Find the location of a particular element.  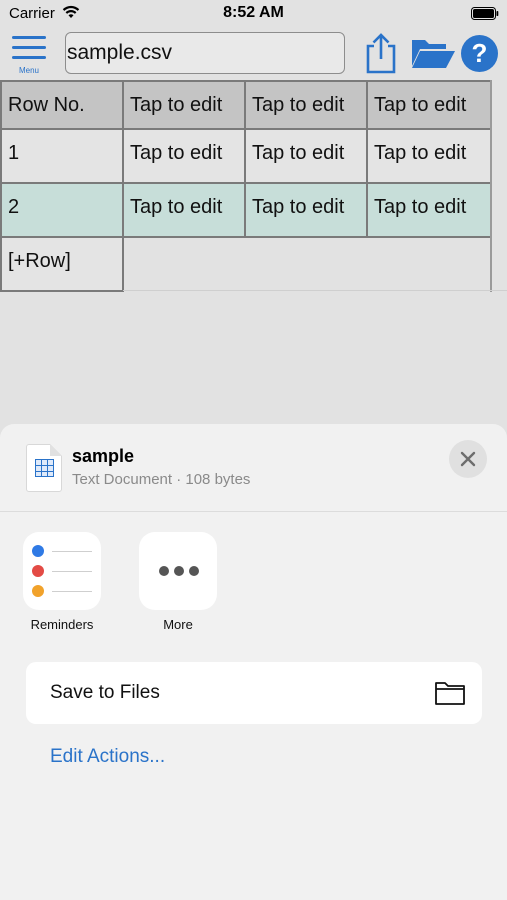

more-icon is located at coordinates (178, 571).